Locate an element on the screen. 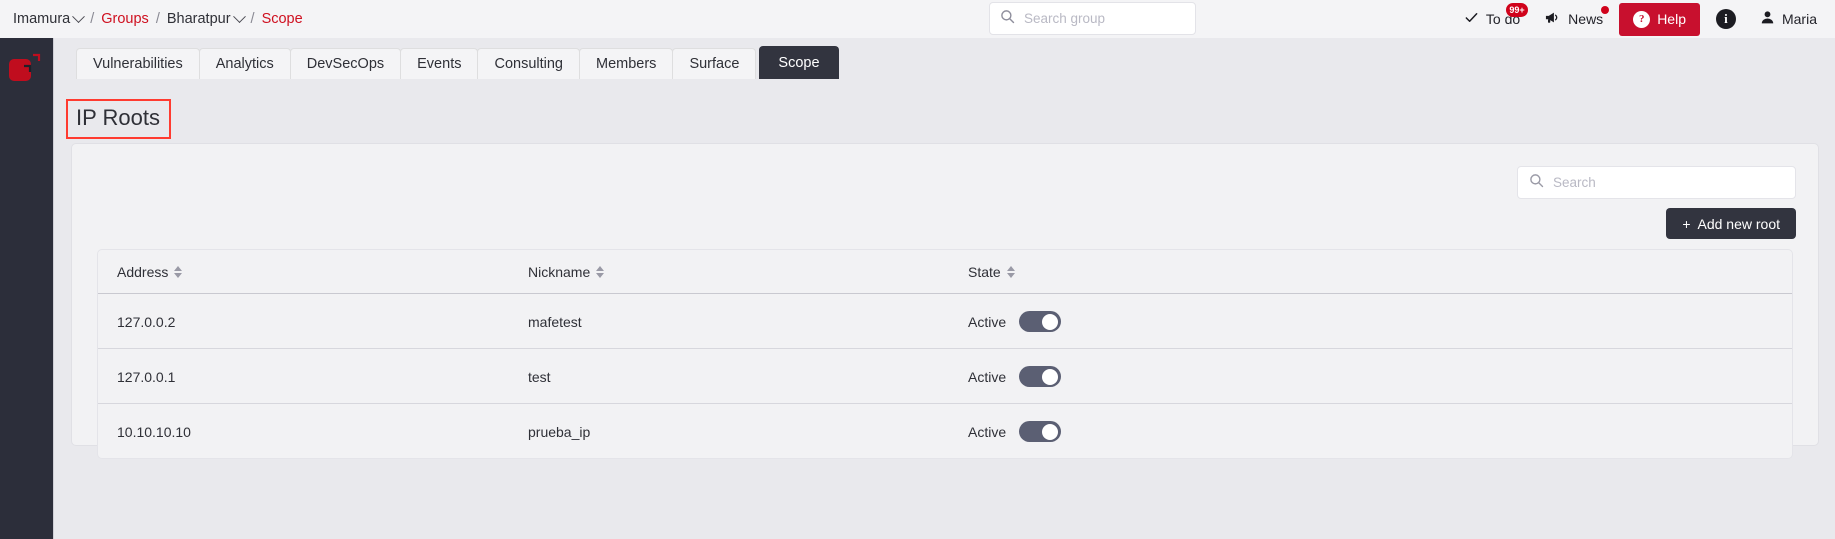 This screenshot has width=1835, height=539. add-new-root-label: Add new root is located at coordinates (1739, 223).